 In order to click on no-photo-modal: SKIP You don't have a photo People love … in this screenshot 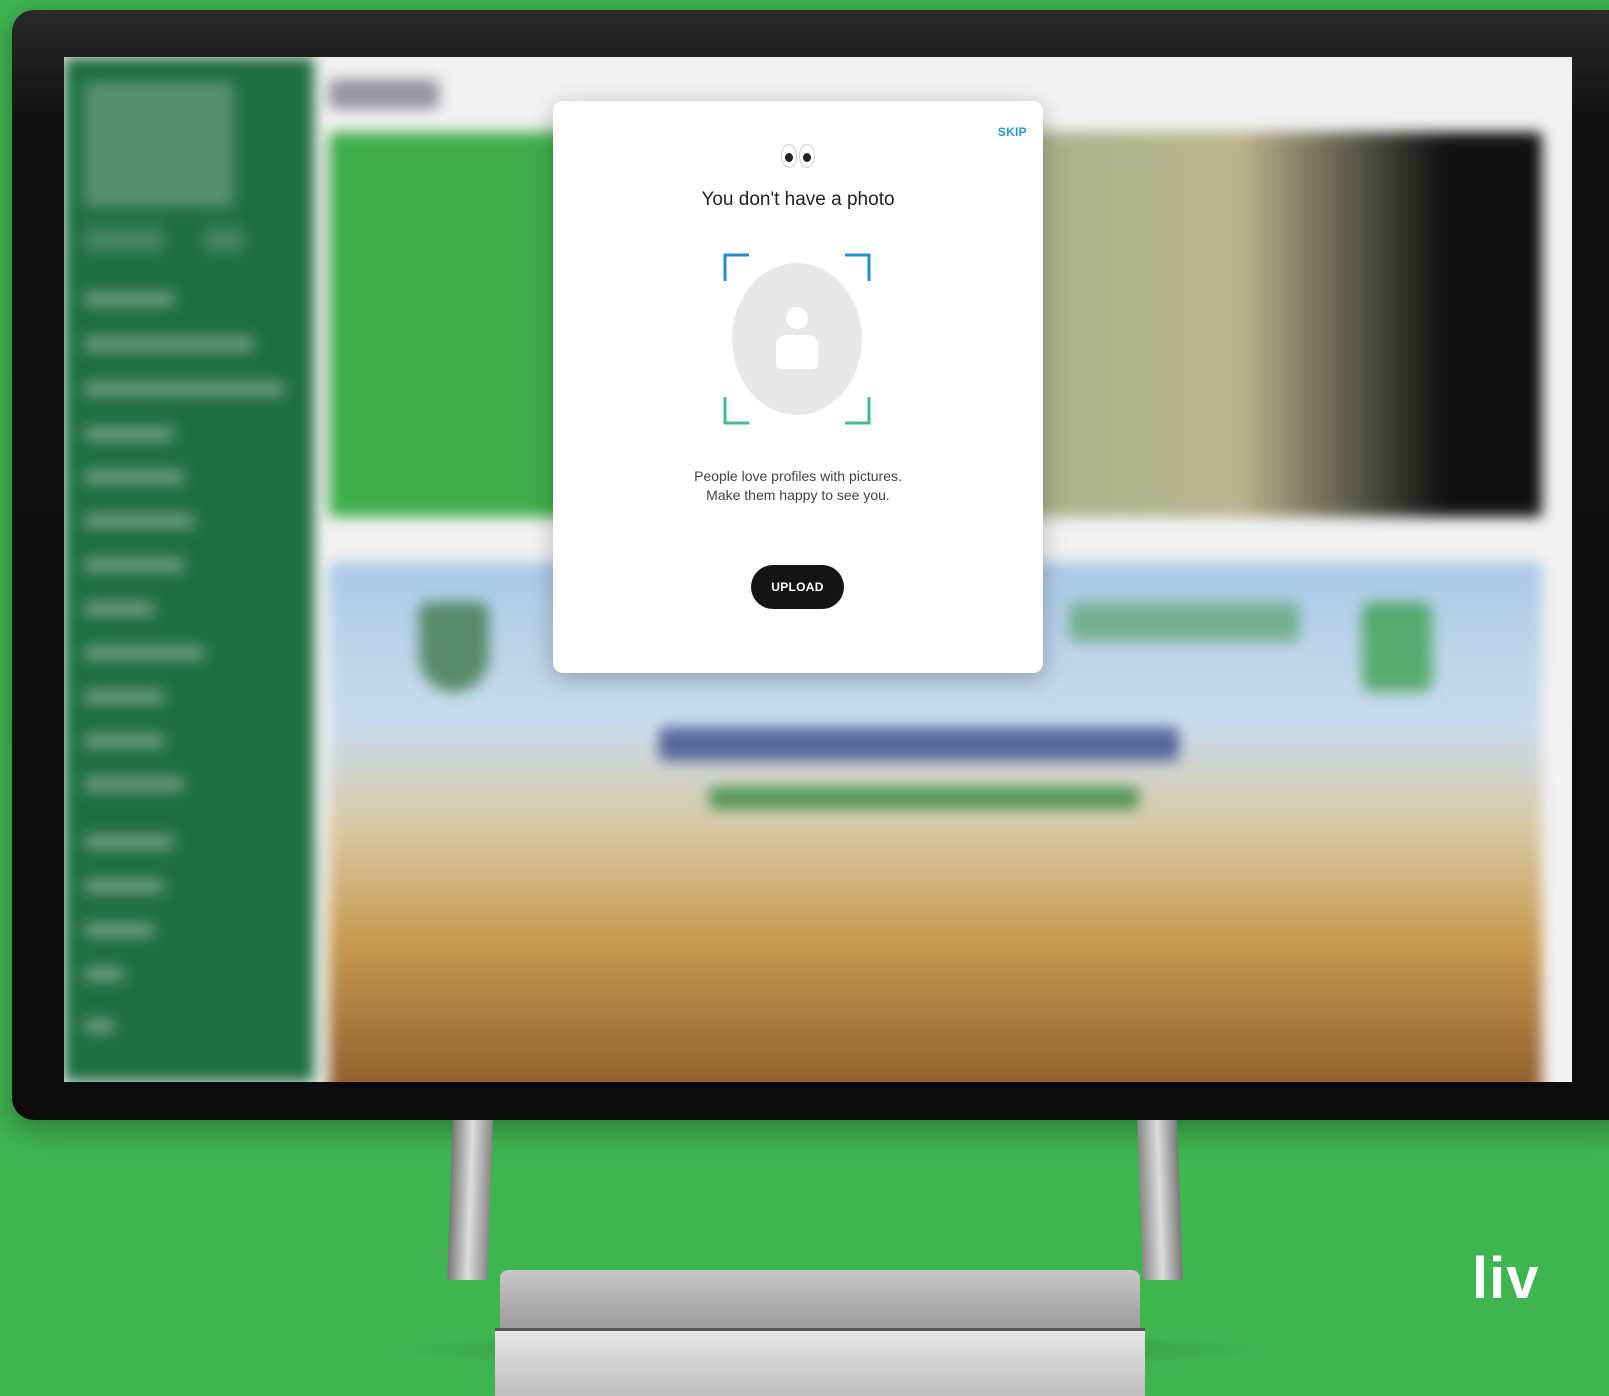, I will do `click(798, 387)`.